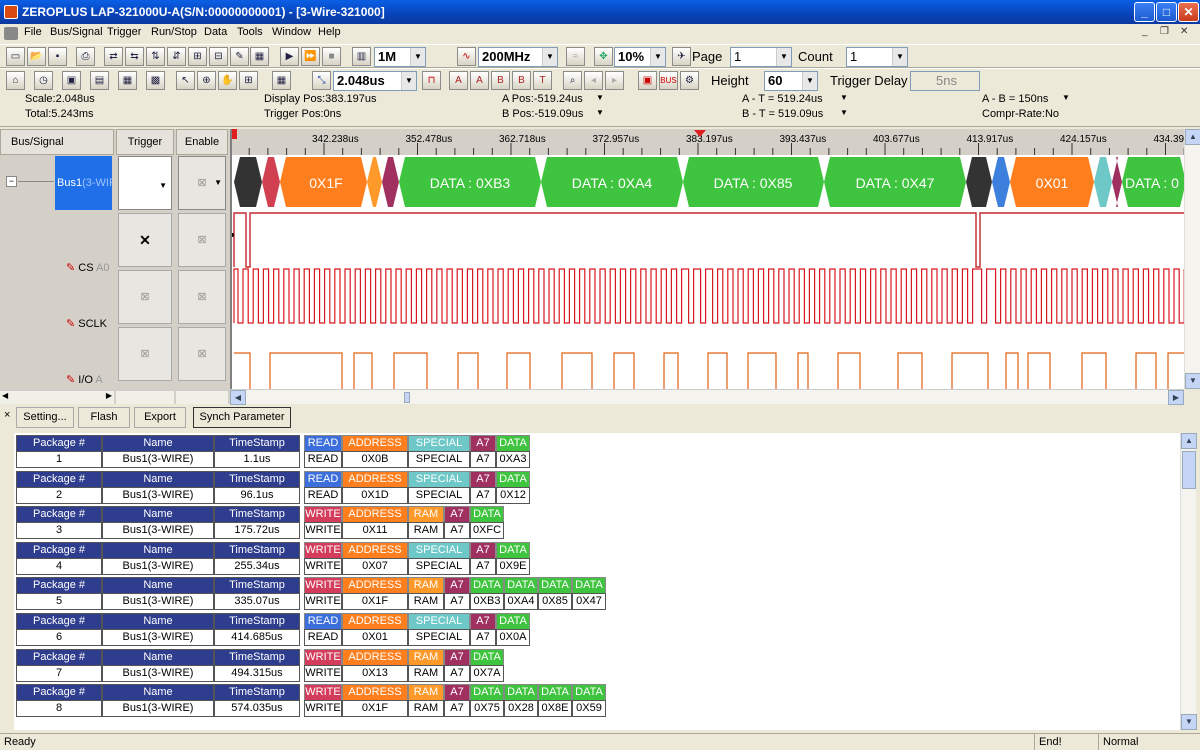 The height and width of the screenshot is (750, 1200). What do you see at coordinates (877, 57) in the screenshot?
I see `count-select: 1 ▼` at bounding box center [877, 57].